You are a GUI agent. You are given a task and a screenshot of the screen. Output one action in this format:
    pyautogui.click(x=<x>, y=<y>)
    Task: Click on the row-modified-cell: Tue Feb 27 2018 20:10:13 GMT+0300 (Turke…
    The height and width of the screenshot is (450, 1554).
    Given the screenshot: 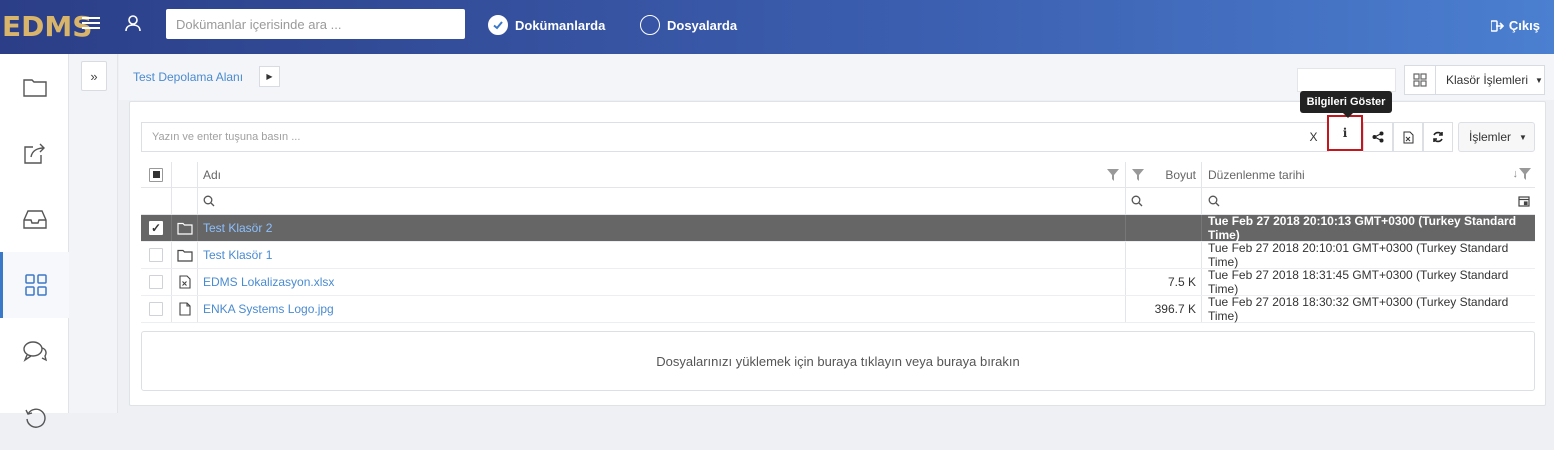 What is the action you would take?
    pyautogui.click(x=1362, y=228)
    